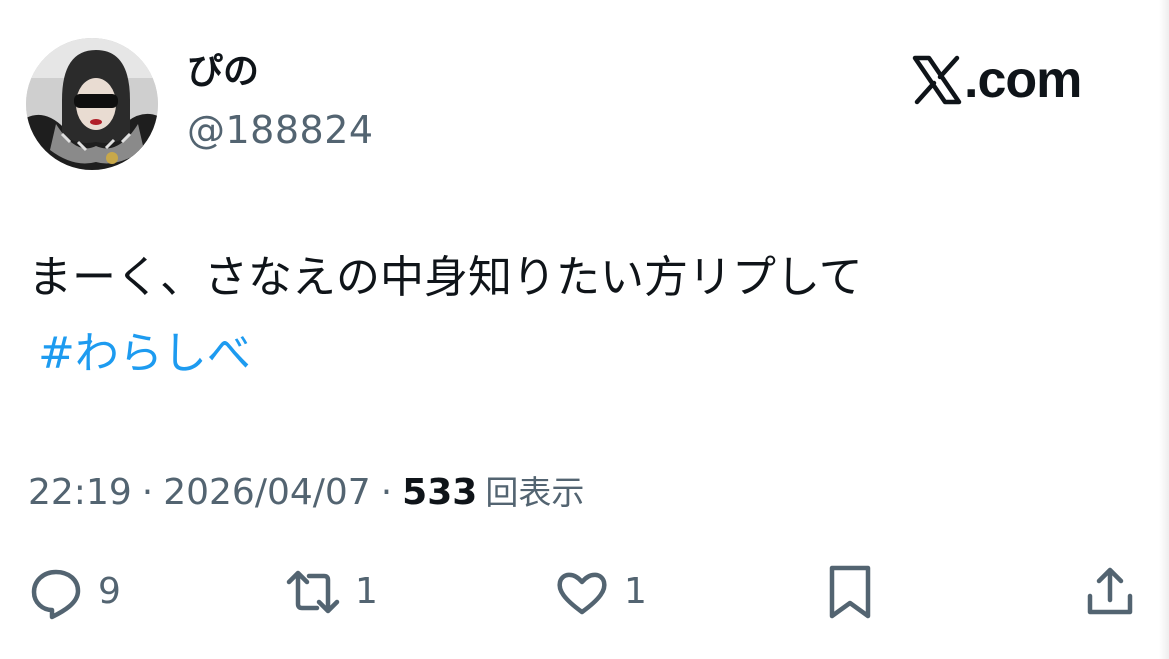 This screenshot has height=659, width=1169. Describe the element at coordinates (56, 594) in the screenshot. I see `reply-icon` at that location.